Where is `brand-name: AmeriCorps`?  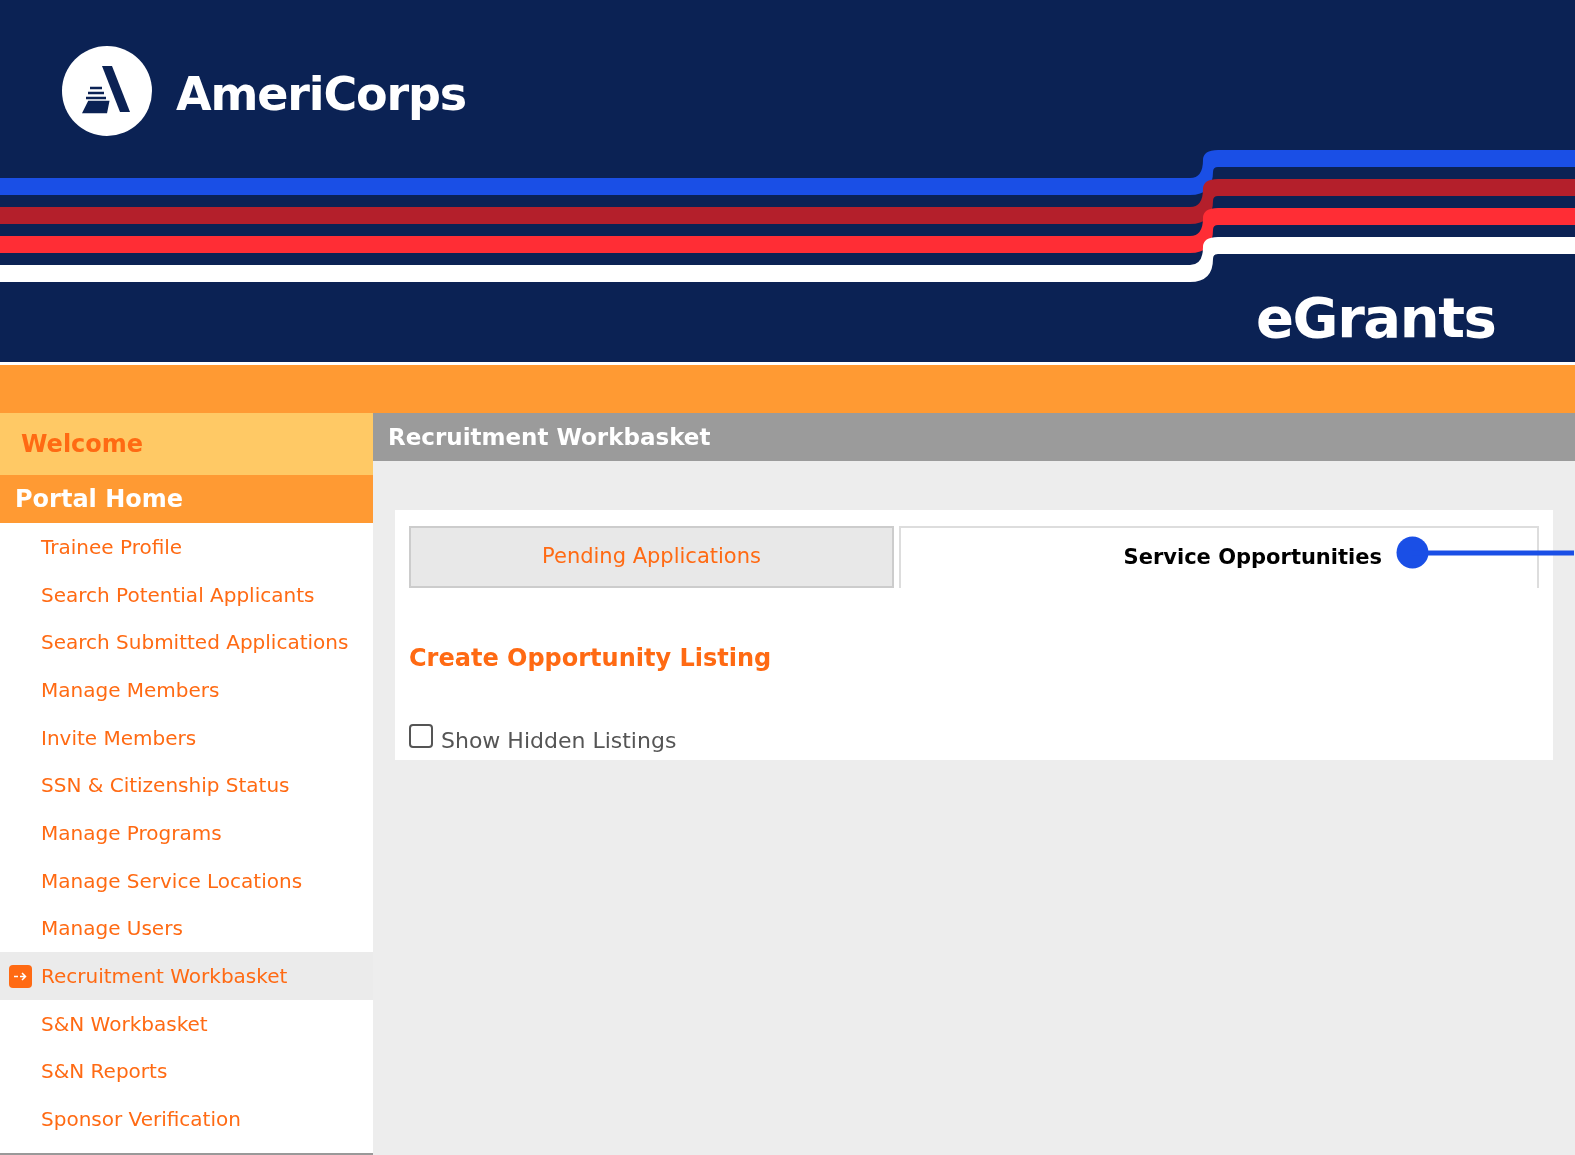 brand-name: AmeriCorps is located at coordinates (321, 94).